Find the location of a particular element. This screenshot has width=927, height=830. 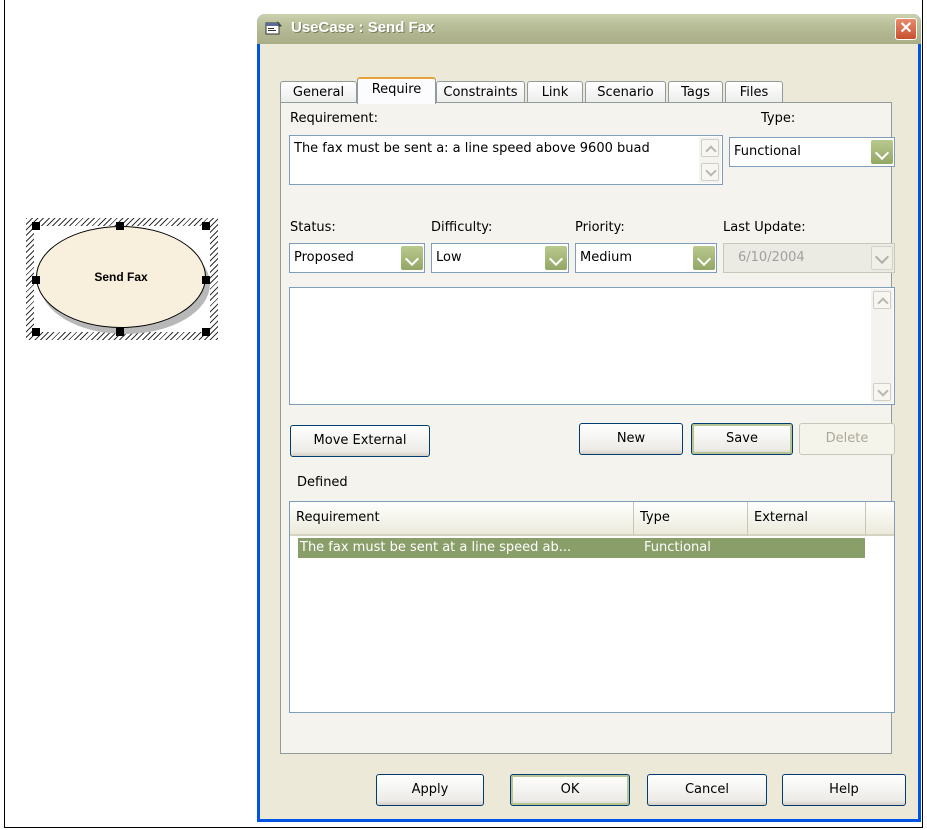

ok-label: OK is located at coordinates (570, 789).